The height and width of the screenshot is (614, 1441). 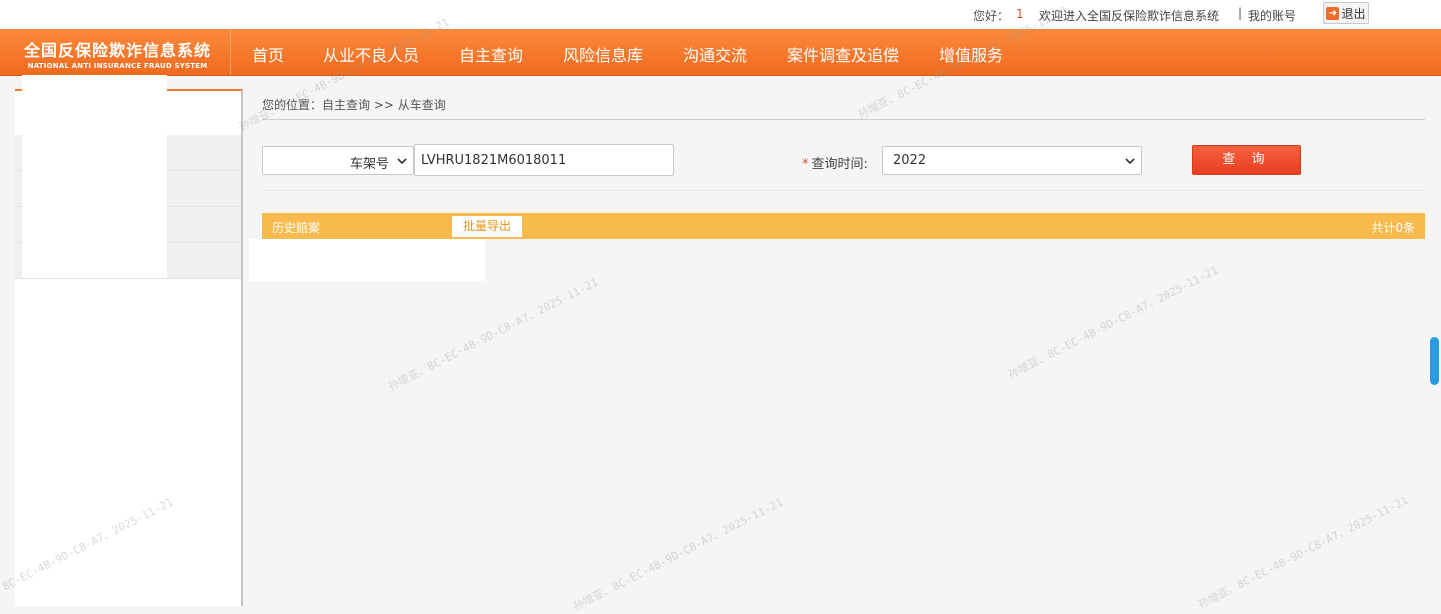 What do you see at coordinates (487, 226) in the screenshot?
I see `batch-export-button: 批量导出` at bounding box center [487, 226].